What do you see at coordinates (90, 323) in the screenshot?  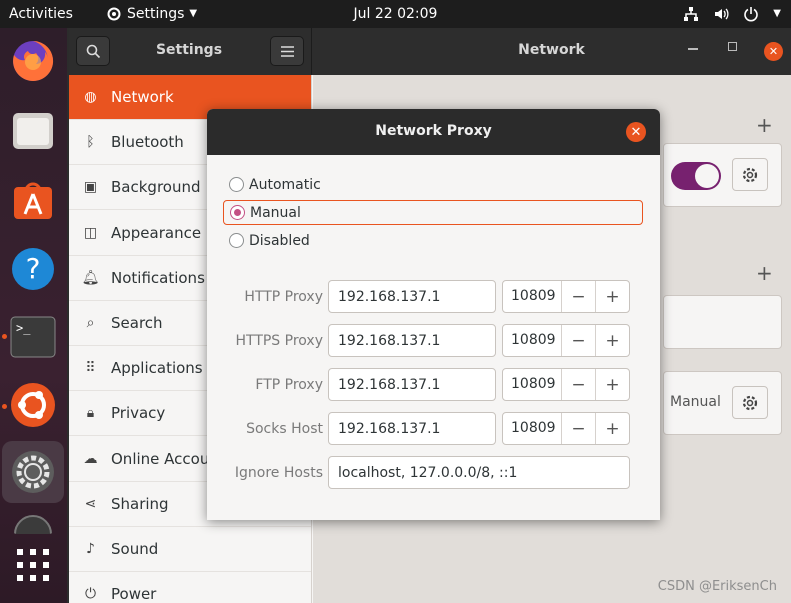 I see `search-icon: ⌕` at bounding box center [90, 323].